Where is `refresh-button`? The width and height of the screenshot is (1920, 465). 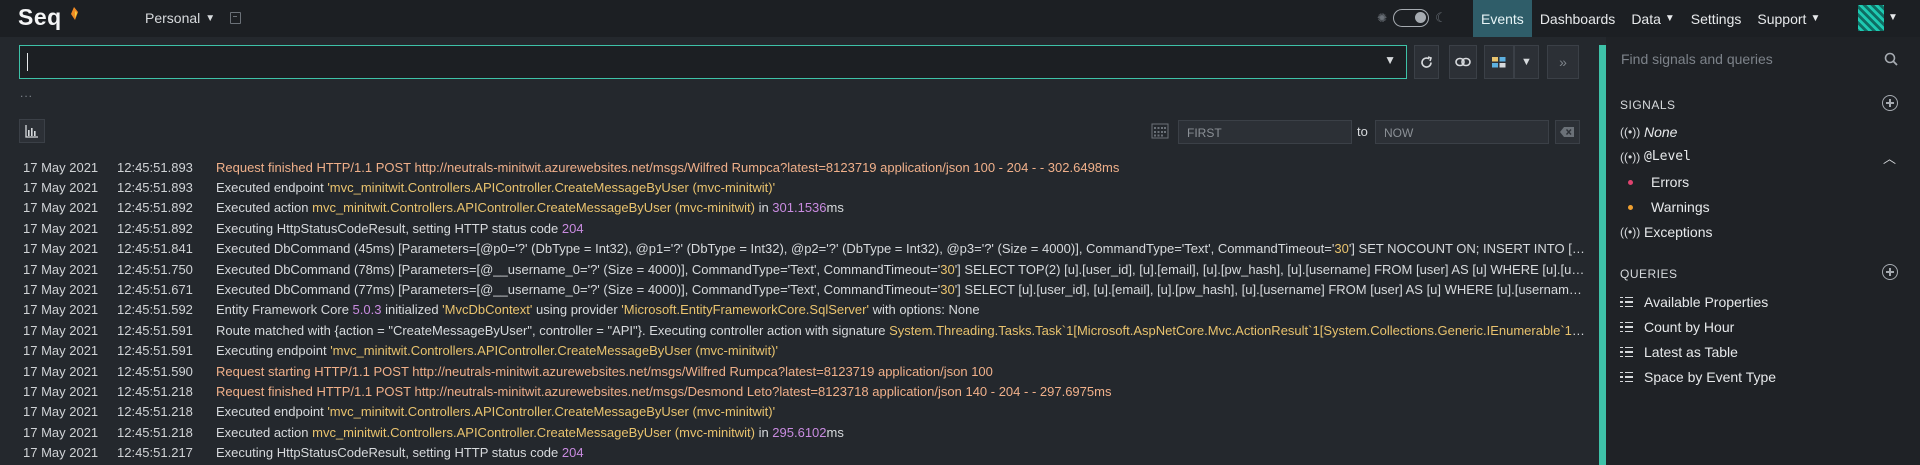
refresh-button is located at coordinates (1426, 62).